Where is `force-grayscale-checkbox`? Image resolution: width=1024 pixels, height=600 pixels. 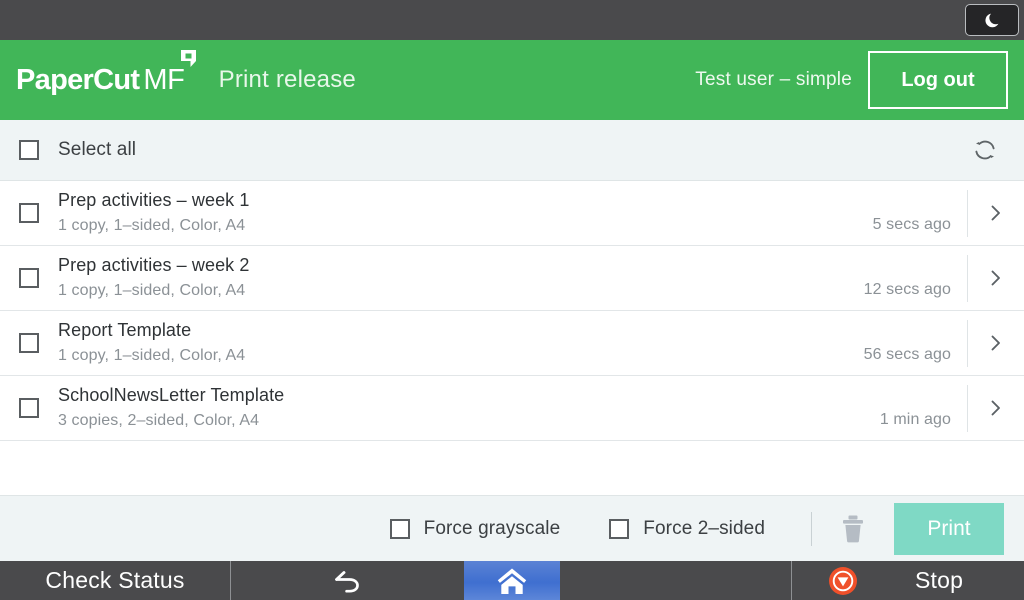 force-grayscale-checkbox is located at coordinates (399, 528).